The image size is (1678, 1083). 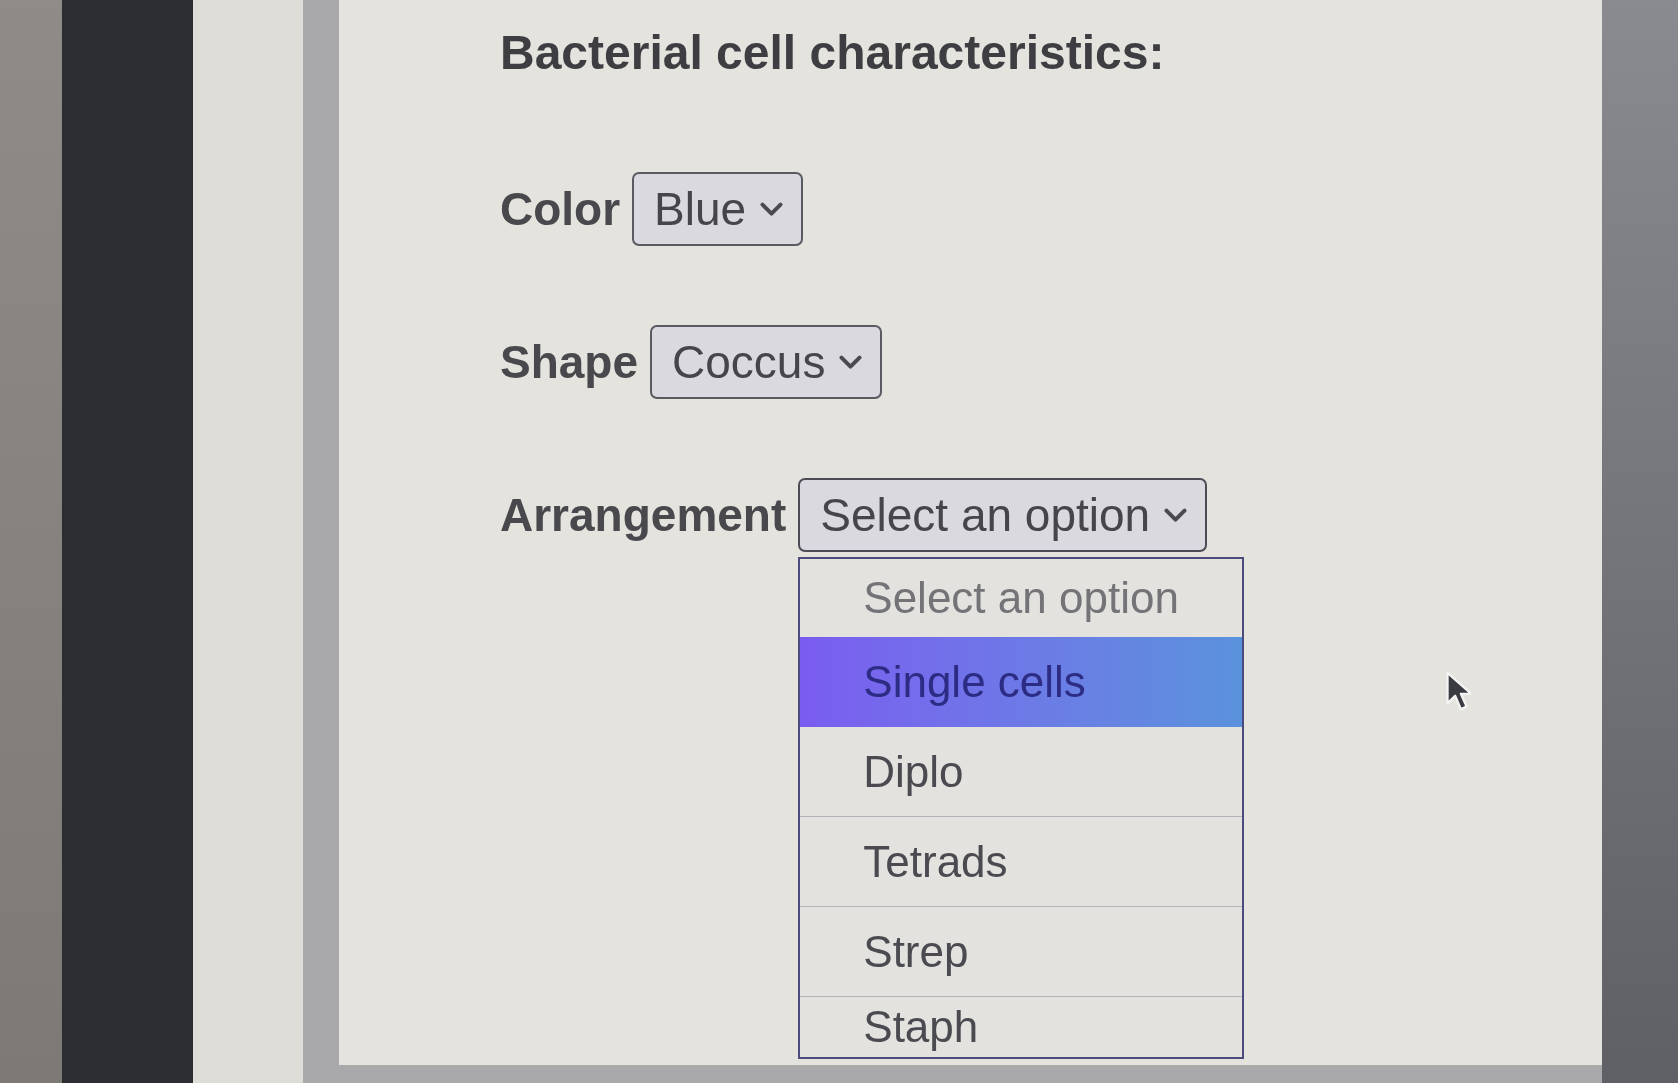 I want to click on field-label: Arrangement, so click(x=643, y=515).